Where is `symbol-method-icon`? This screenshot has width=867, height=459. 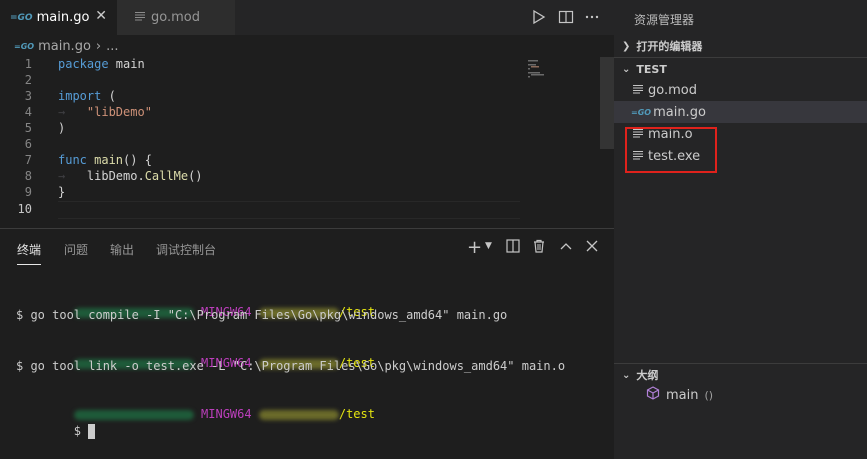
symbol-method-icon is located at coordinates (653, 395).